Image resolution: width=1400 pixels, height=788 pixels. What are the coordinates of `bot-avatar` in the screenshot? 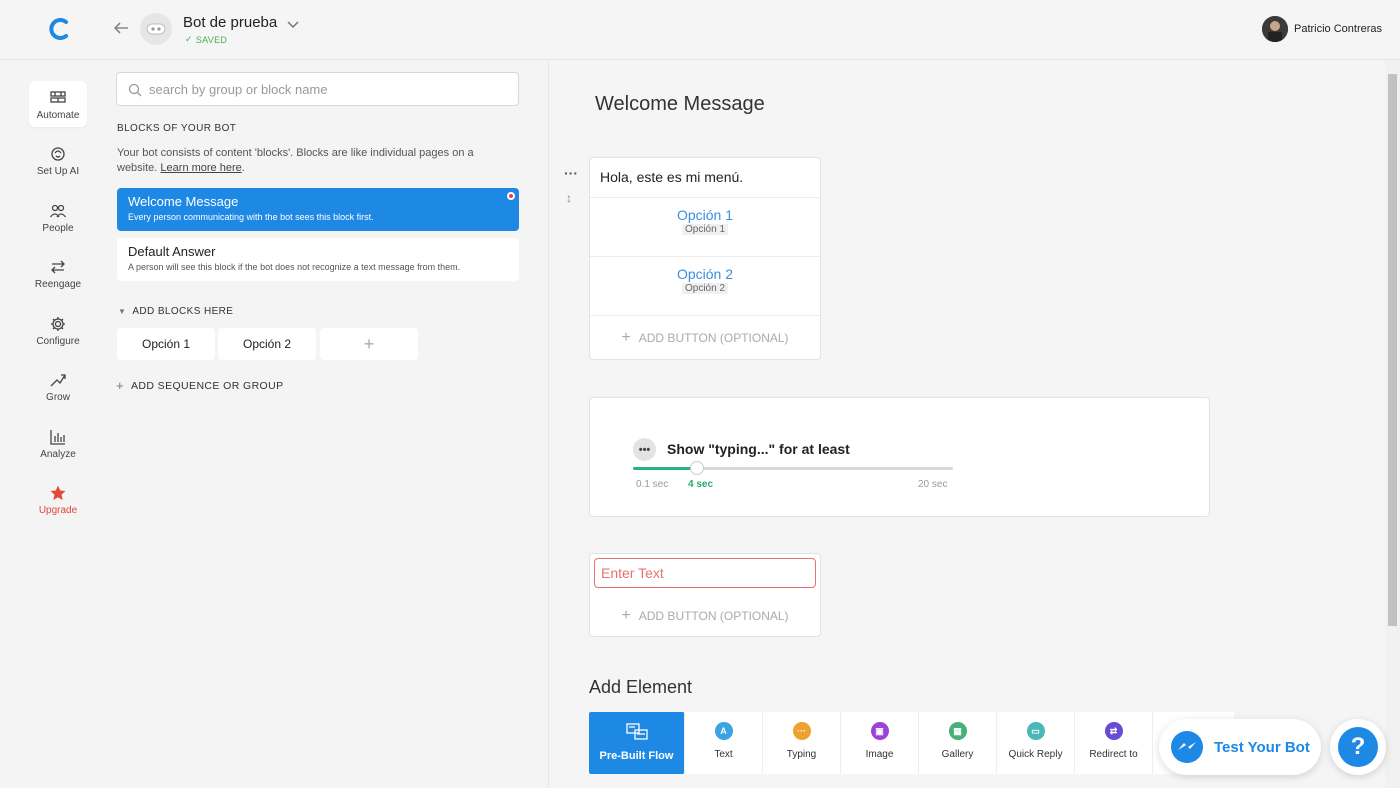 It's located at (156, 29).